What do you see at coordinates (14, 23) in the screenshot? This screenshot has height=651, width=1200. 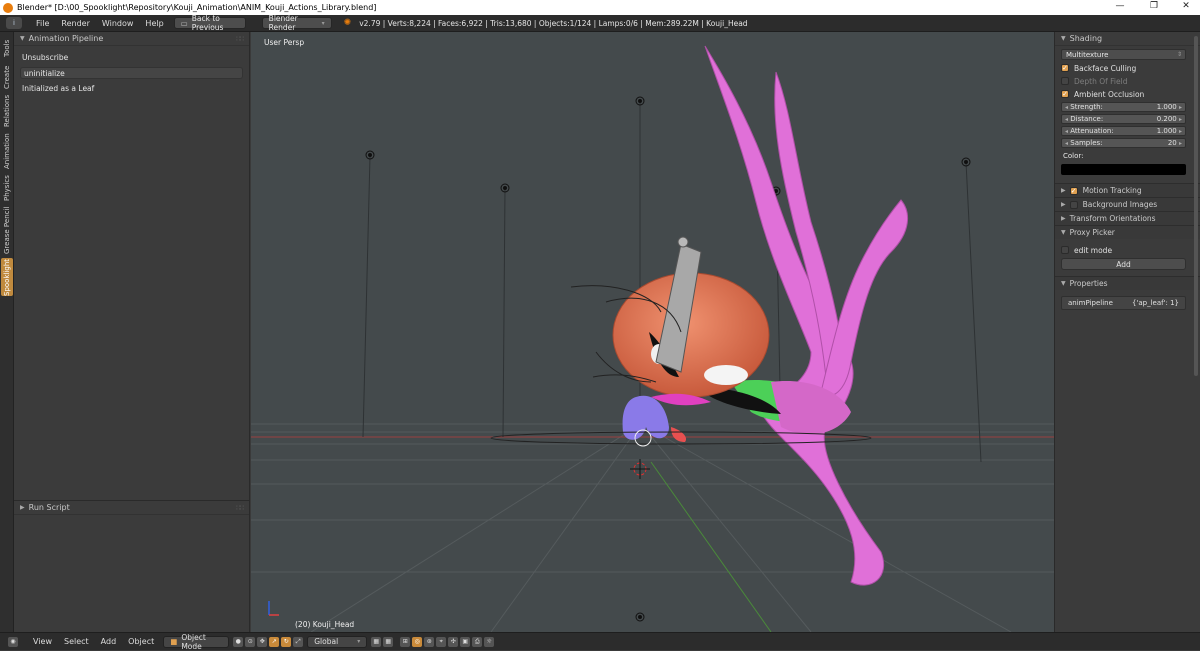 I see `editor-type-icon: i` at bounding box center [14, 23].